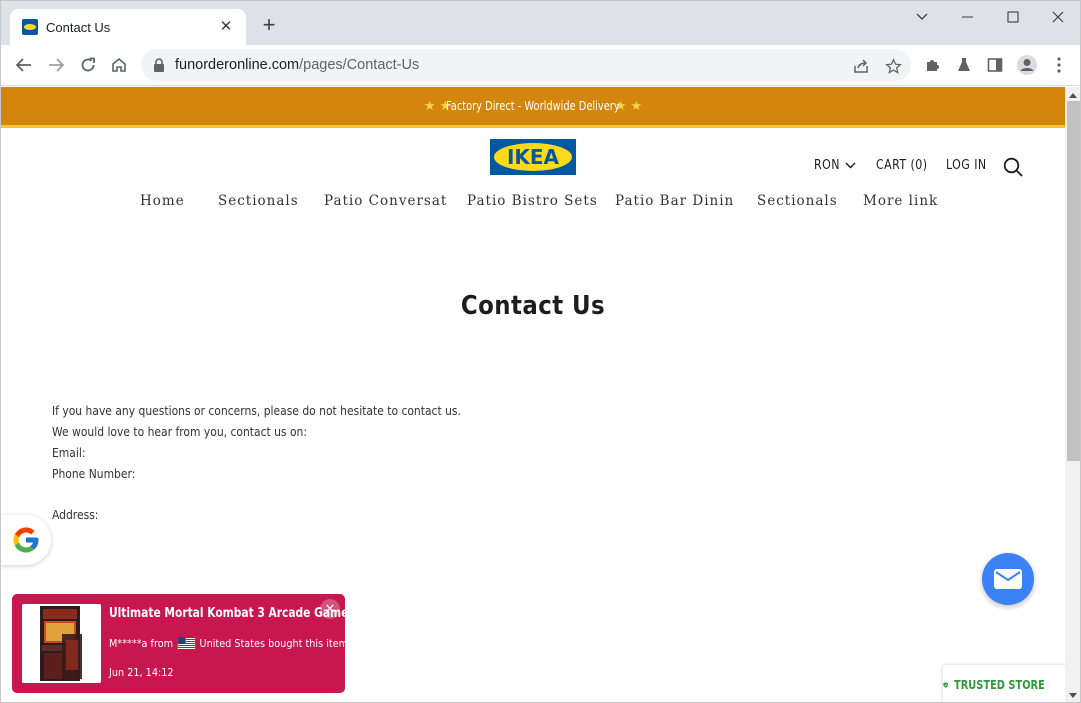  I want to click on search-icon, so click(1013, 167).